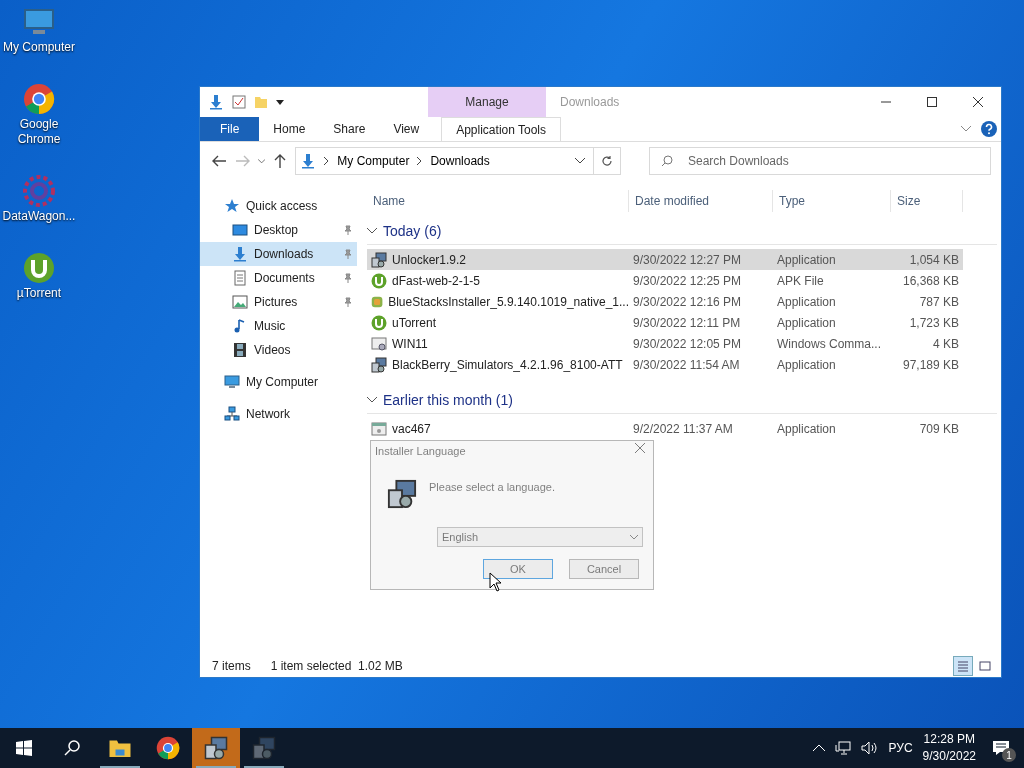 The image size is (1024, 768). I want to click on size-cell-text: 1,054 KB, so click(934, 259).